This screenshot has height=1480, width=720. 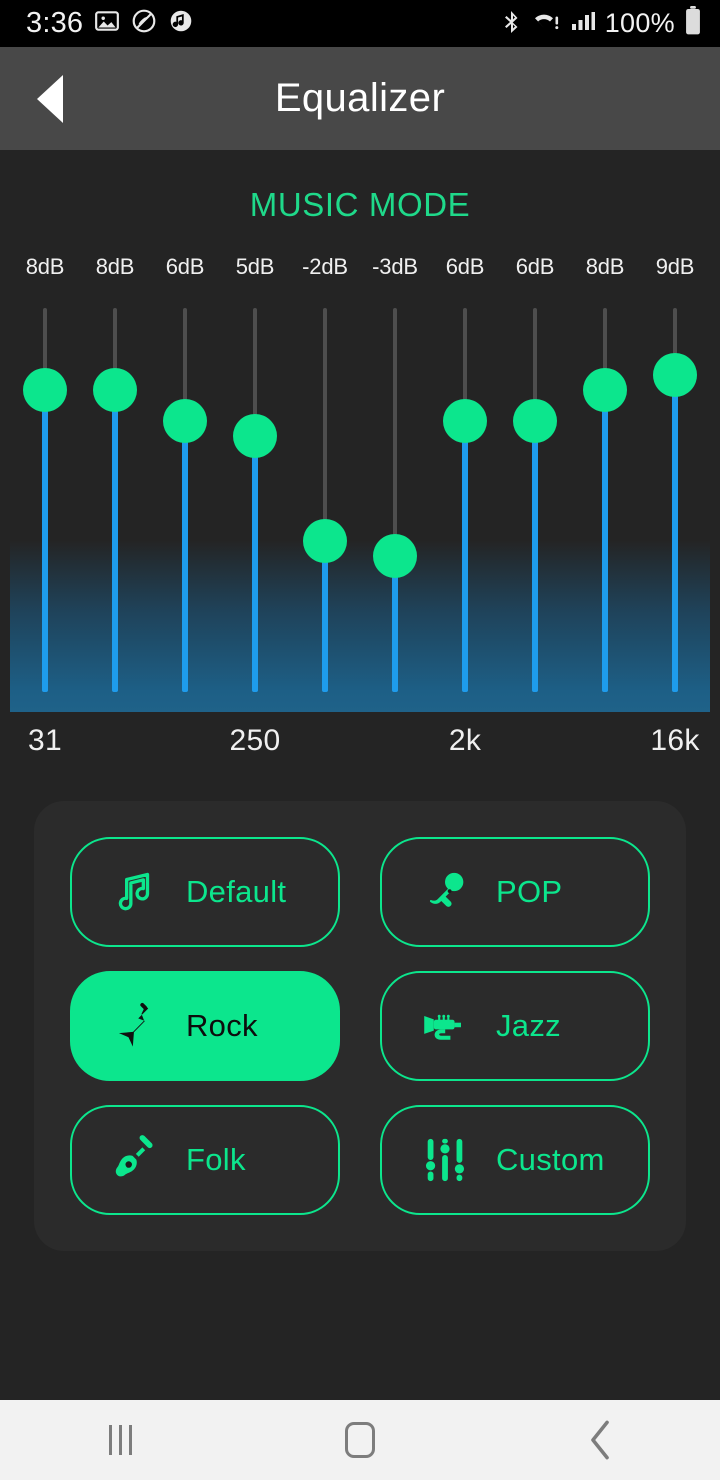 What do you see at coordinates (360, 267) in the screenshot?
I see `db-value-row: 8dB 8dB 6dB 5dB -2dB -3dB 6dB 6dB 8dB 9dB` at bounding box center [360, 267].